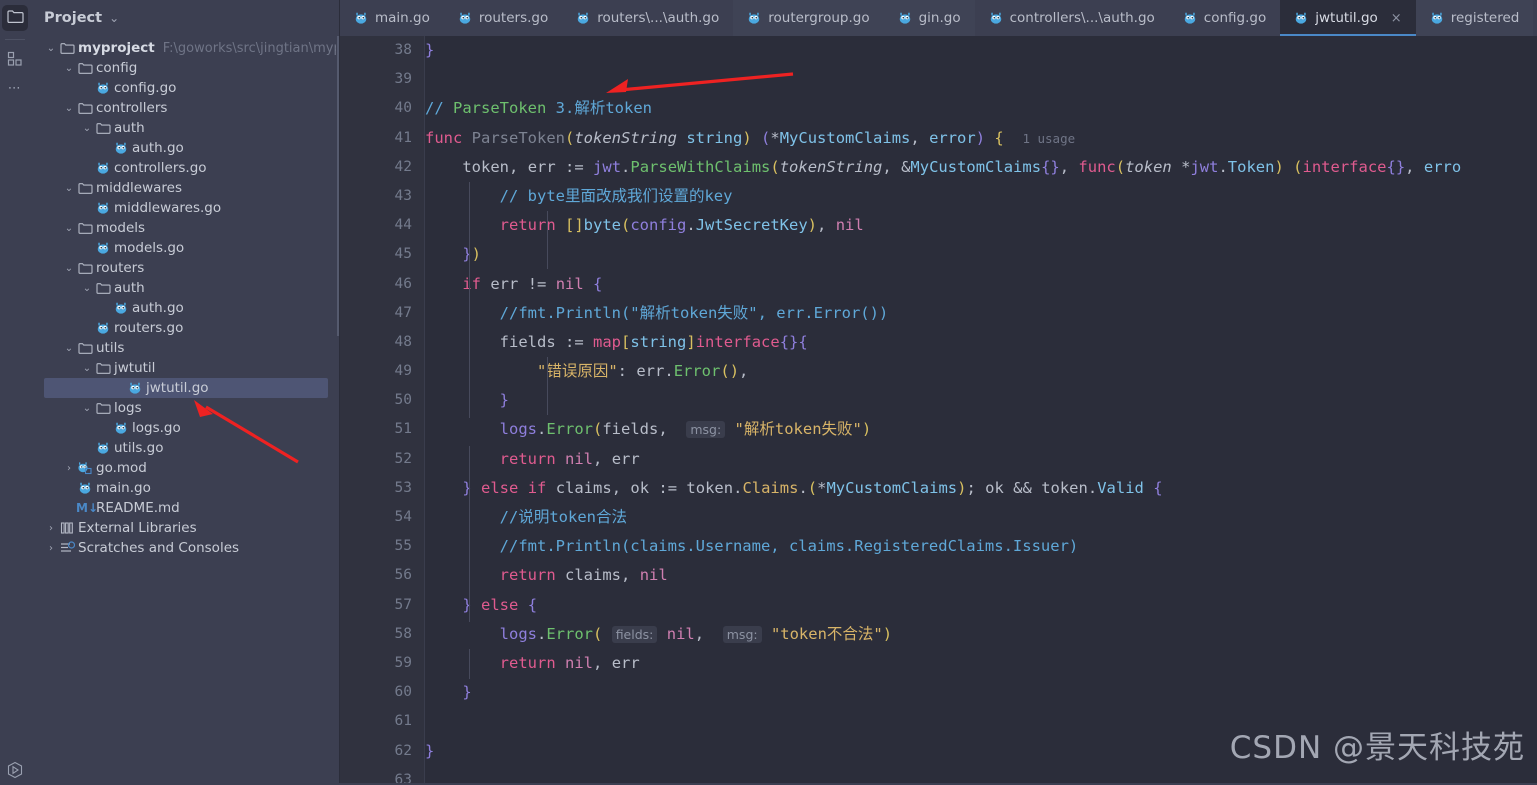 The width and height of the screenshot is (1537, 785). I want to click on code-line: "错误原因": err.Error(),, so click(642, 371).